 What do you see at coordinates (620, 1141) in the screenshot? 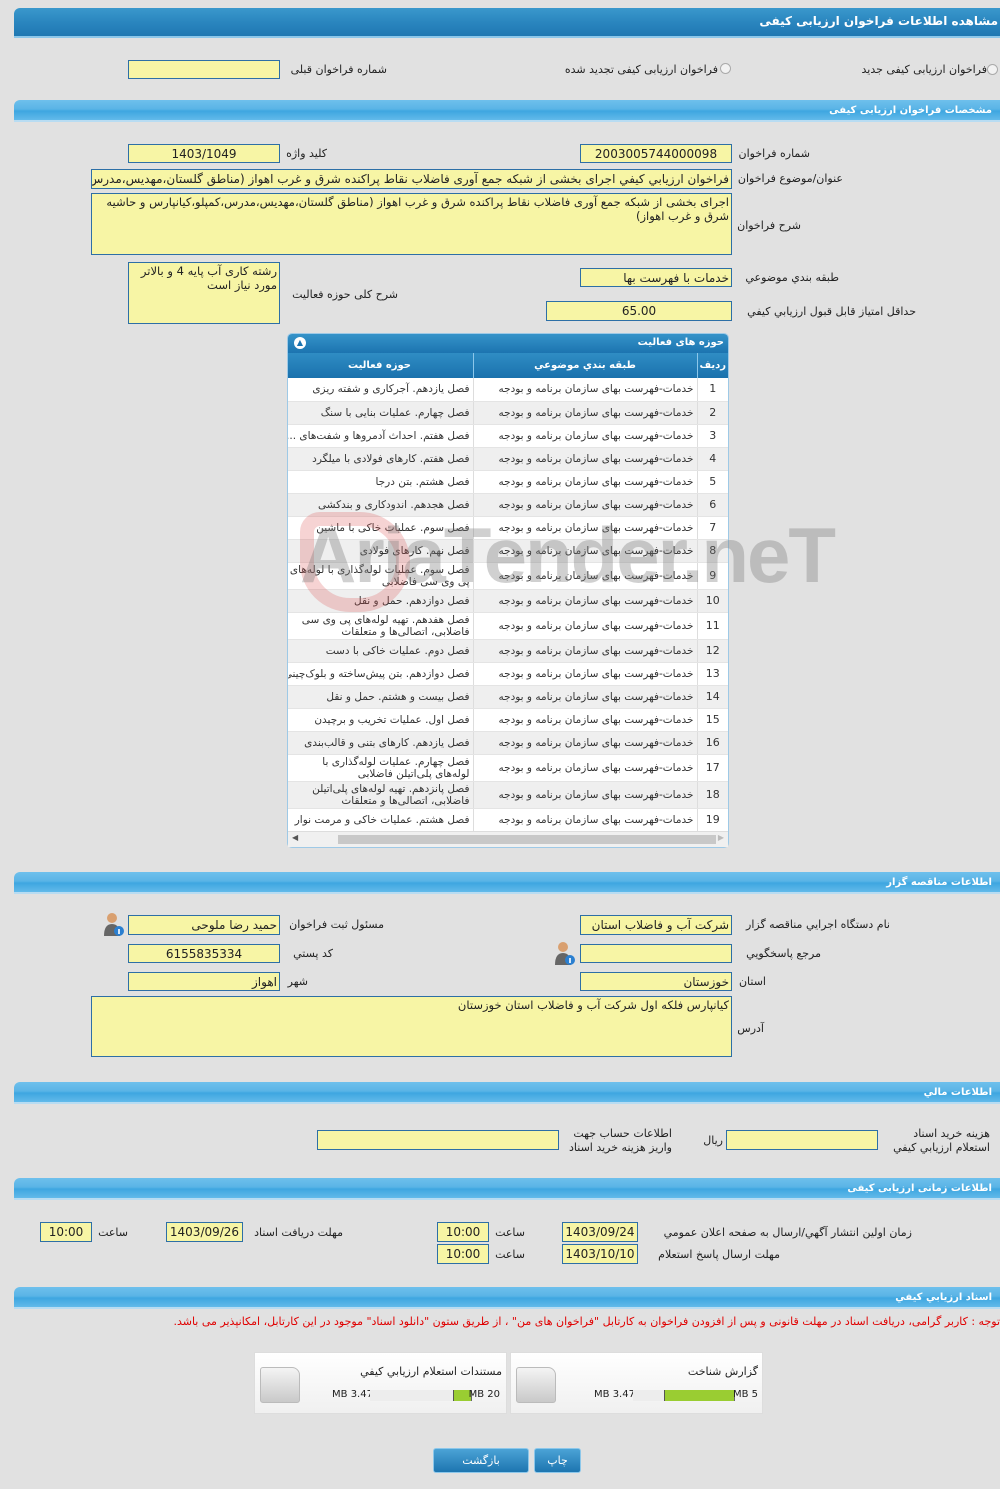
I see `account-label: اطلاعات حساب جهت واريز هزينه خريد اسناد` at bounding box center [620, 1141].